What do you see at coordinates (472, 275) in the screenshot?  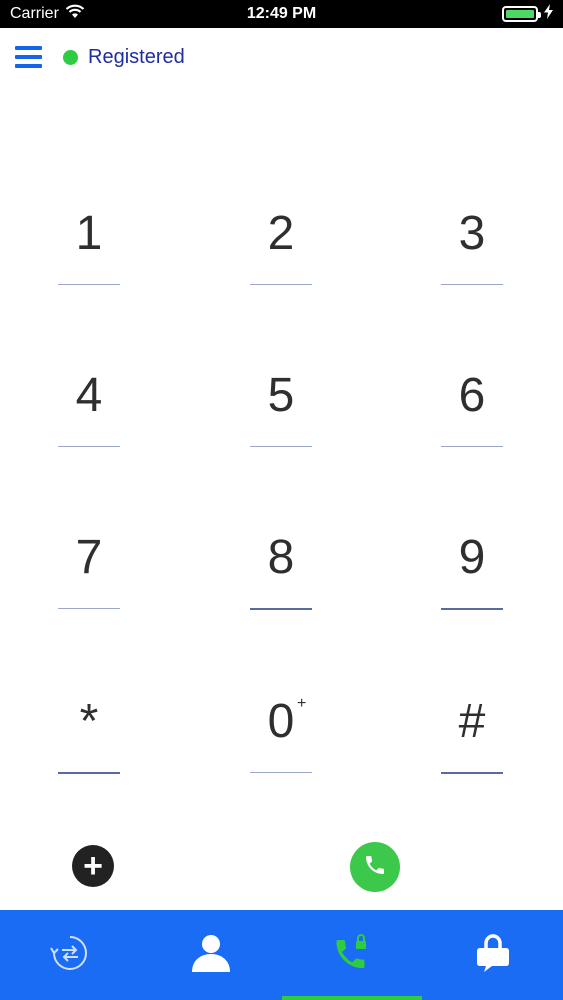 I see `key-3: 3` at bounding box center [472, 275].